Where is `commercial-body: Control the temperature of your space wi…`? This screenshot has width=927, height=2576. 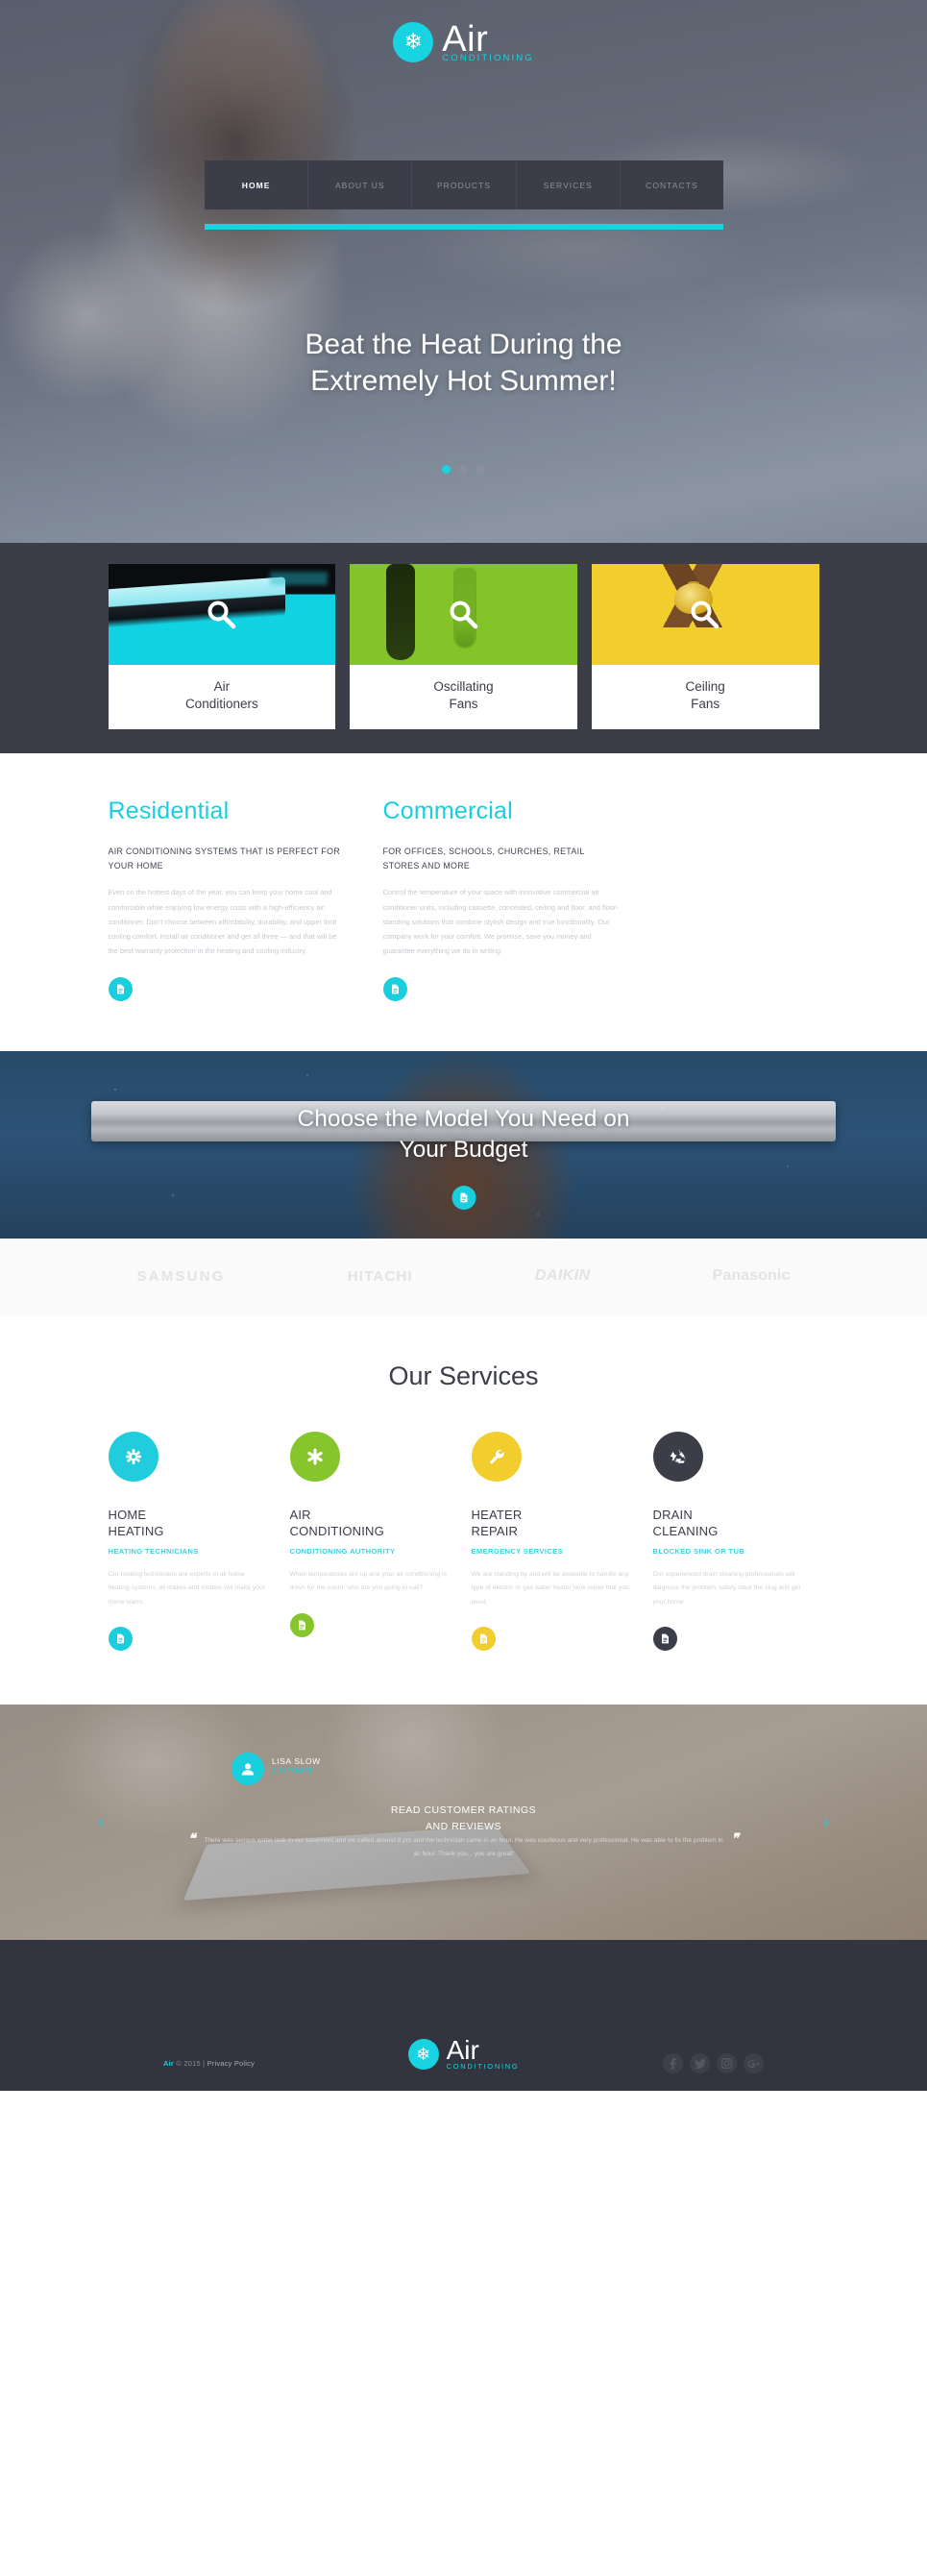
commercial-body: Control the temperature of your space wi… is located at coordinates (501, 922).